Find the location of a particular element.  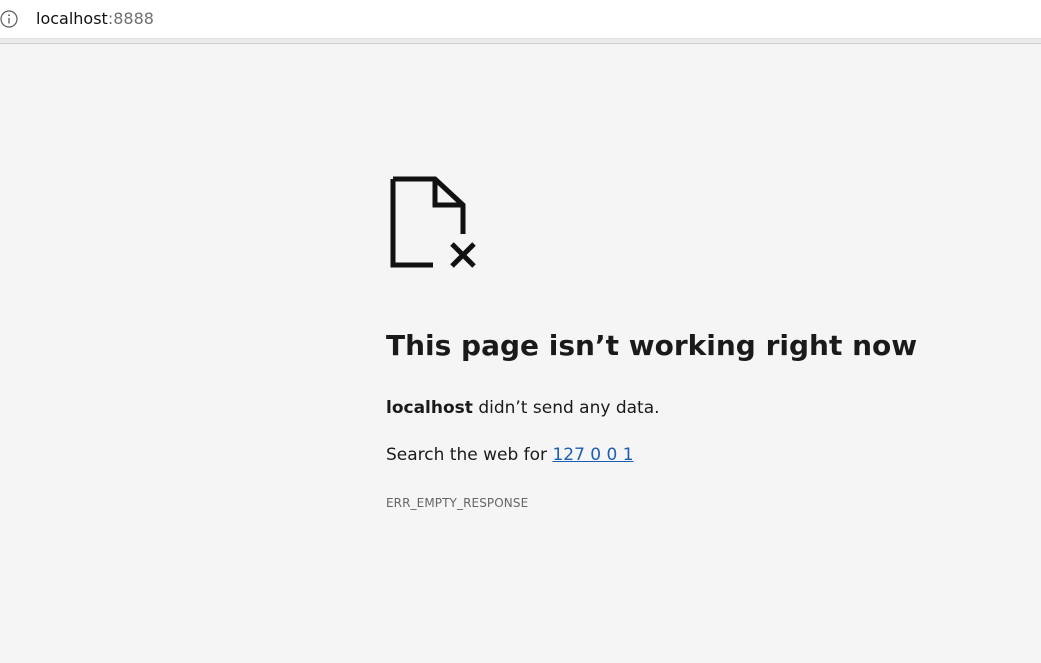

url-host: localhost is located at coordinates (72, 18).